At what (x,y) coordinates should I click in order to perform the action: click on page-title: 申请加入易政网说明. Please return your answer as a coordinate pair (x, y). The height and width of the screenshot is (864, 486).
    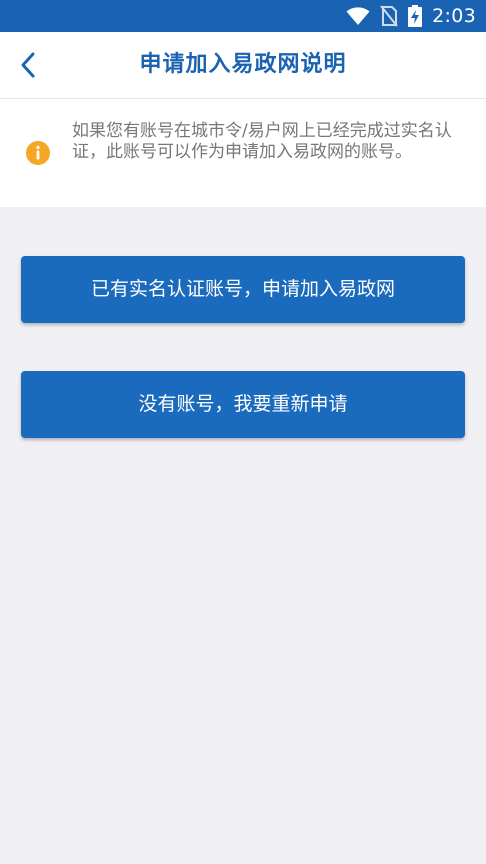
    Looking at the image, I should click on (243, 64).